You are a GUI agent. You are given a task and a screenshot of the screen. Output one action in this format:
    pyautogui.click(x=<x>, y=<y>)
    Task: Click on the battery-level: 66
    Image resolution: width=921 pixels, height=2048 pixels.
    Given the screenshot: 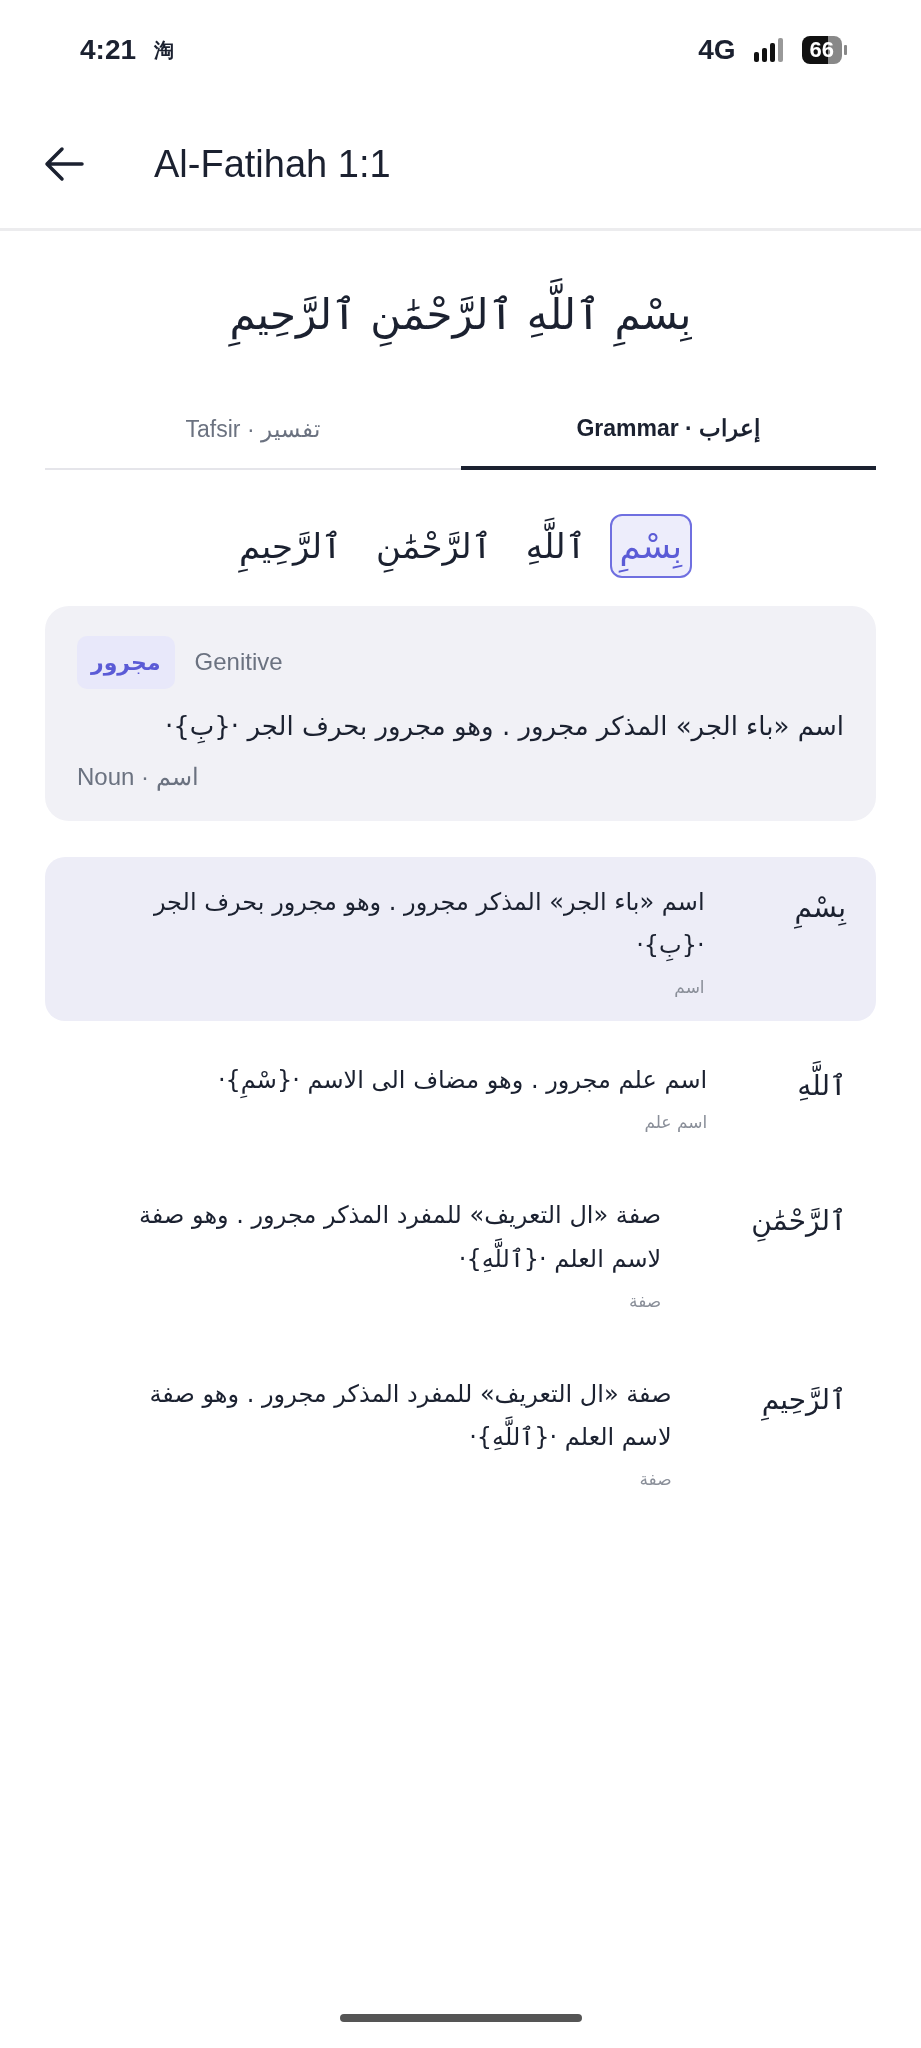 What is the action you would take?
    pyautogui.click(x=821, y=50)
    